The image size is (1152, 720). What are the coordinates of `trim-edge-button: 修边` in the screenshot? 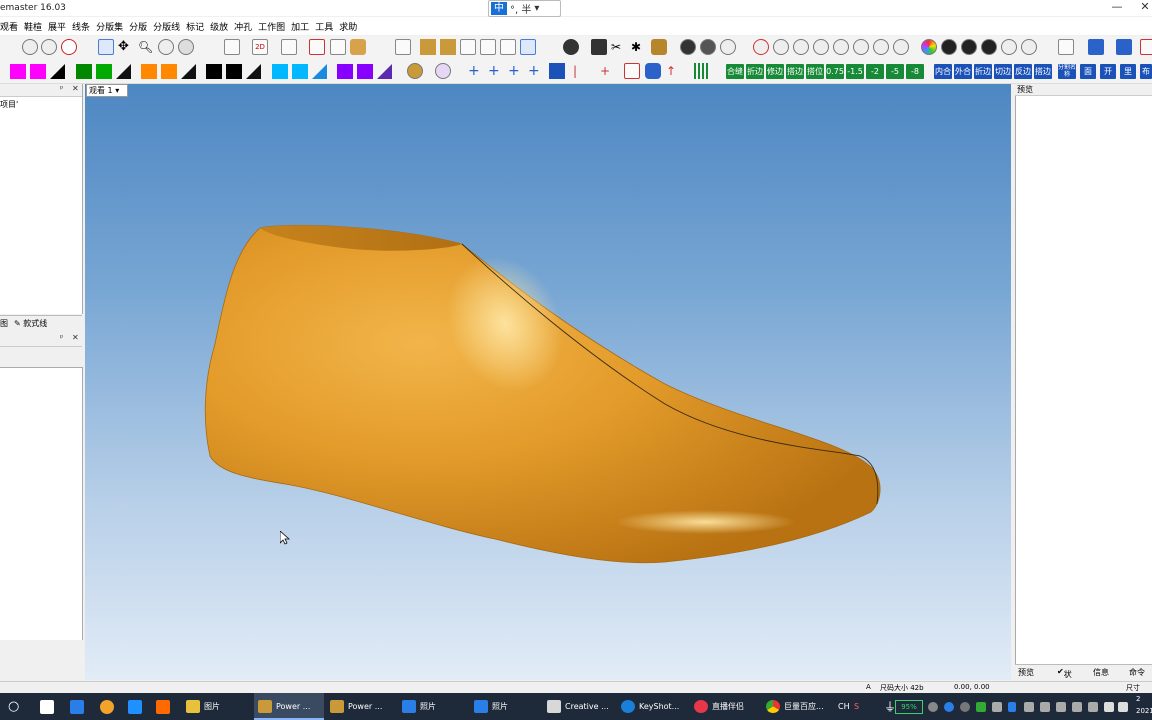 It's located at (775, 71).